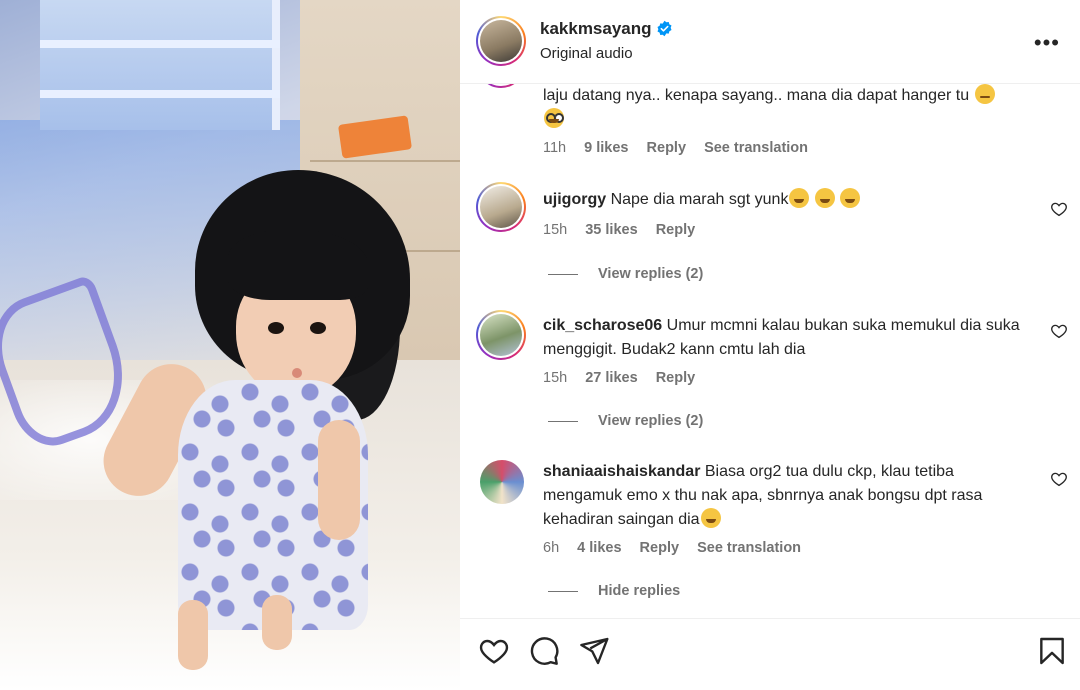 The height and width of the screenshot is (690, 1080). I want to click on comment-text: ujigorgy Nape dia marah sgt yunk, so click(783, 200).